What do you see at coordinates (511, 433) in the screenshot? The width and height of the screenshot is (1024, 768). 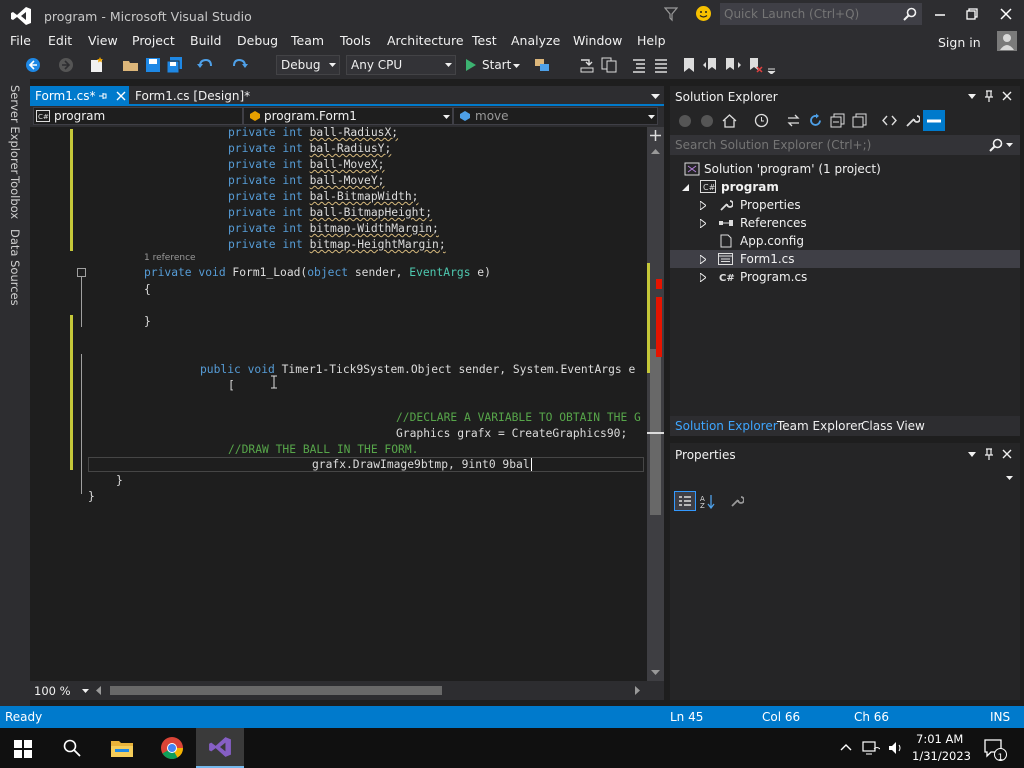 I see `code-line: Graphics grafx = CreateGraphics90;` at bounding box center [511, 433].